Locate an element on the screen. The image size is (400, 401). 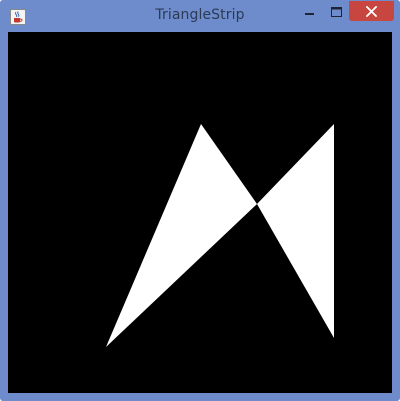
minimize-icon is located at coordinates (310, 11).